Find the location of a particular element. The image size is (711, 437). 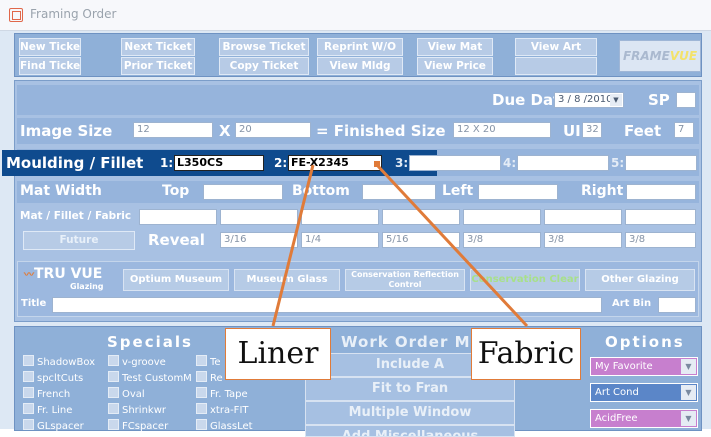

liner-callout: Liner is located at coordinates (278, 354).